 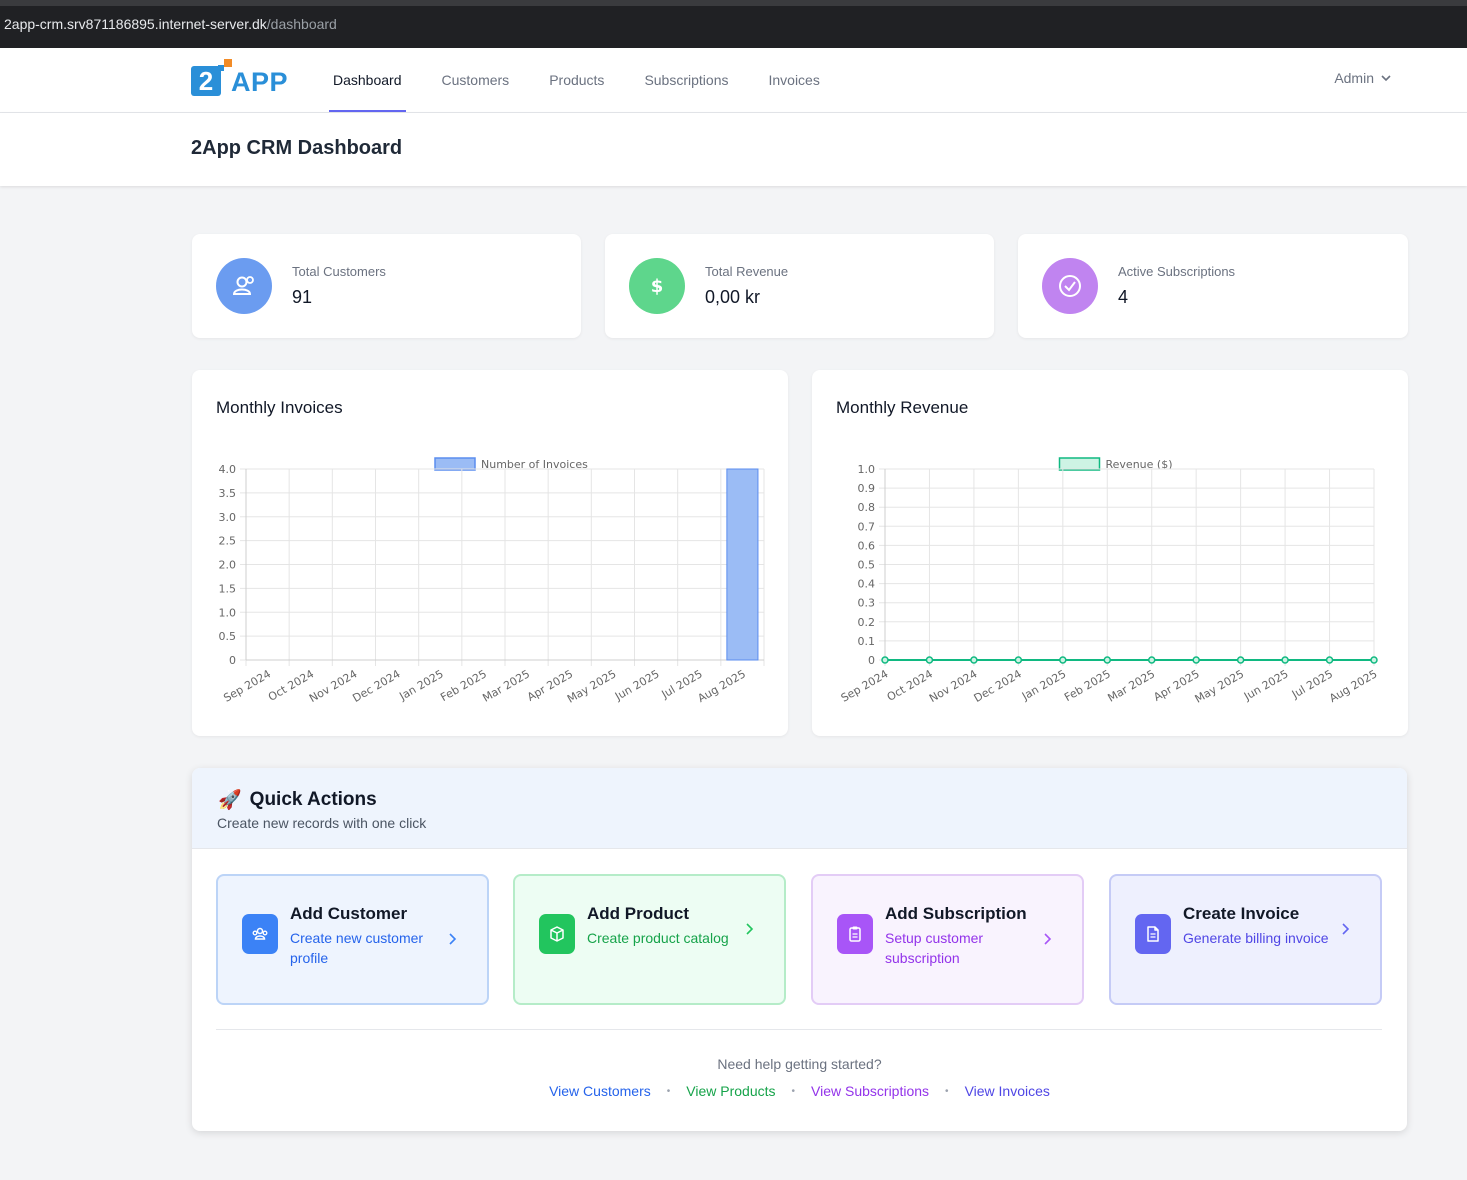 I want to click on add-product-button: Add Product Create product catalog, so click(x=649, y=939).